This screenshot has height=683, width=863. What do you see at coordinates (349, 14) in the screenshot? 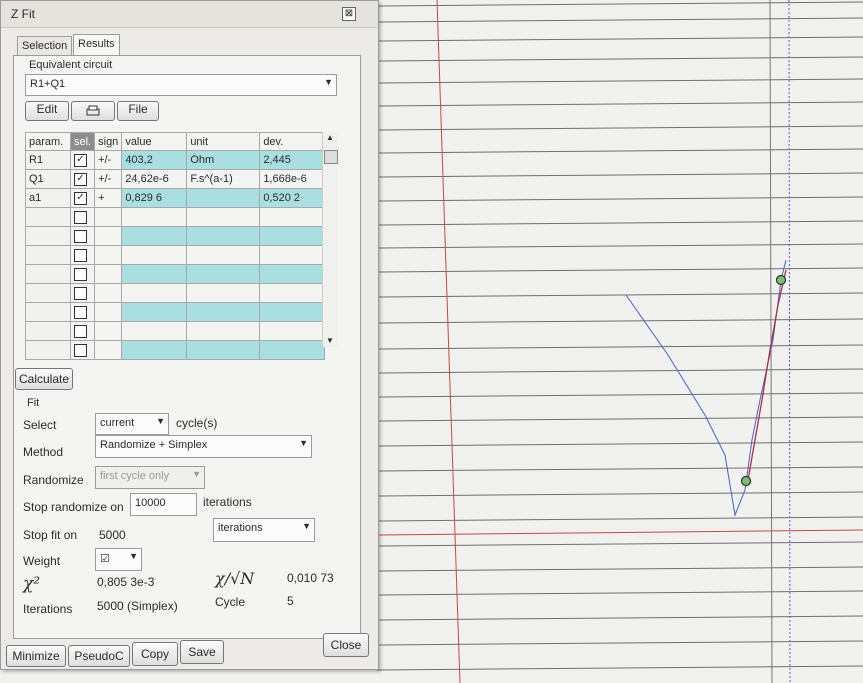
I see `close-icon: ⊠` at bounding box center [349, 14].